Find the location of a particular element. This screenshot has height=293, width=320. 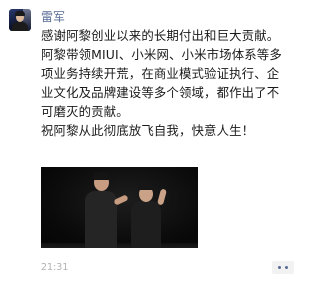

post-text-line: 阿黎带领MIUI、小米网、小米市场体系等多 is located at coordinates (161, 54).